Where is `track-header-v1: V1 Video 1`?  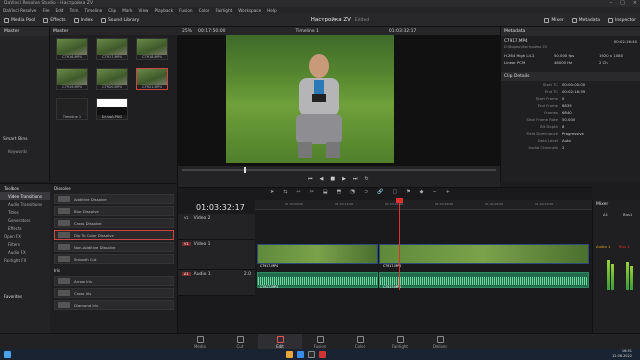
track-header-v1: V1 Video 1 is located at coordinates (216, 255).